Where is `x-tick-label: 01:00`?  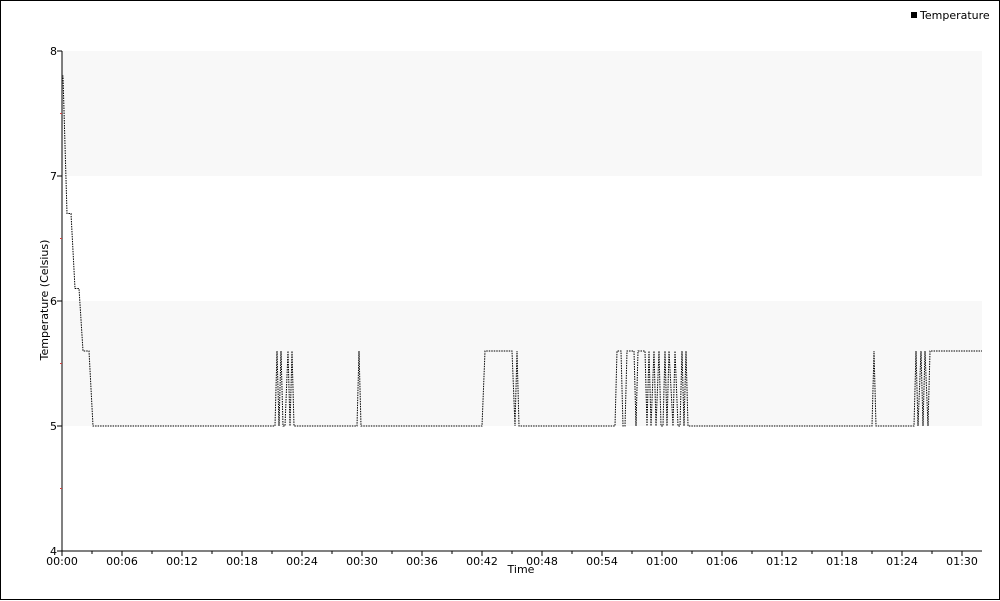 x-tick-label: 01:00 is located at coordinates (662, 561).